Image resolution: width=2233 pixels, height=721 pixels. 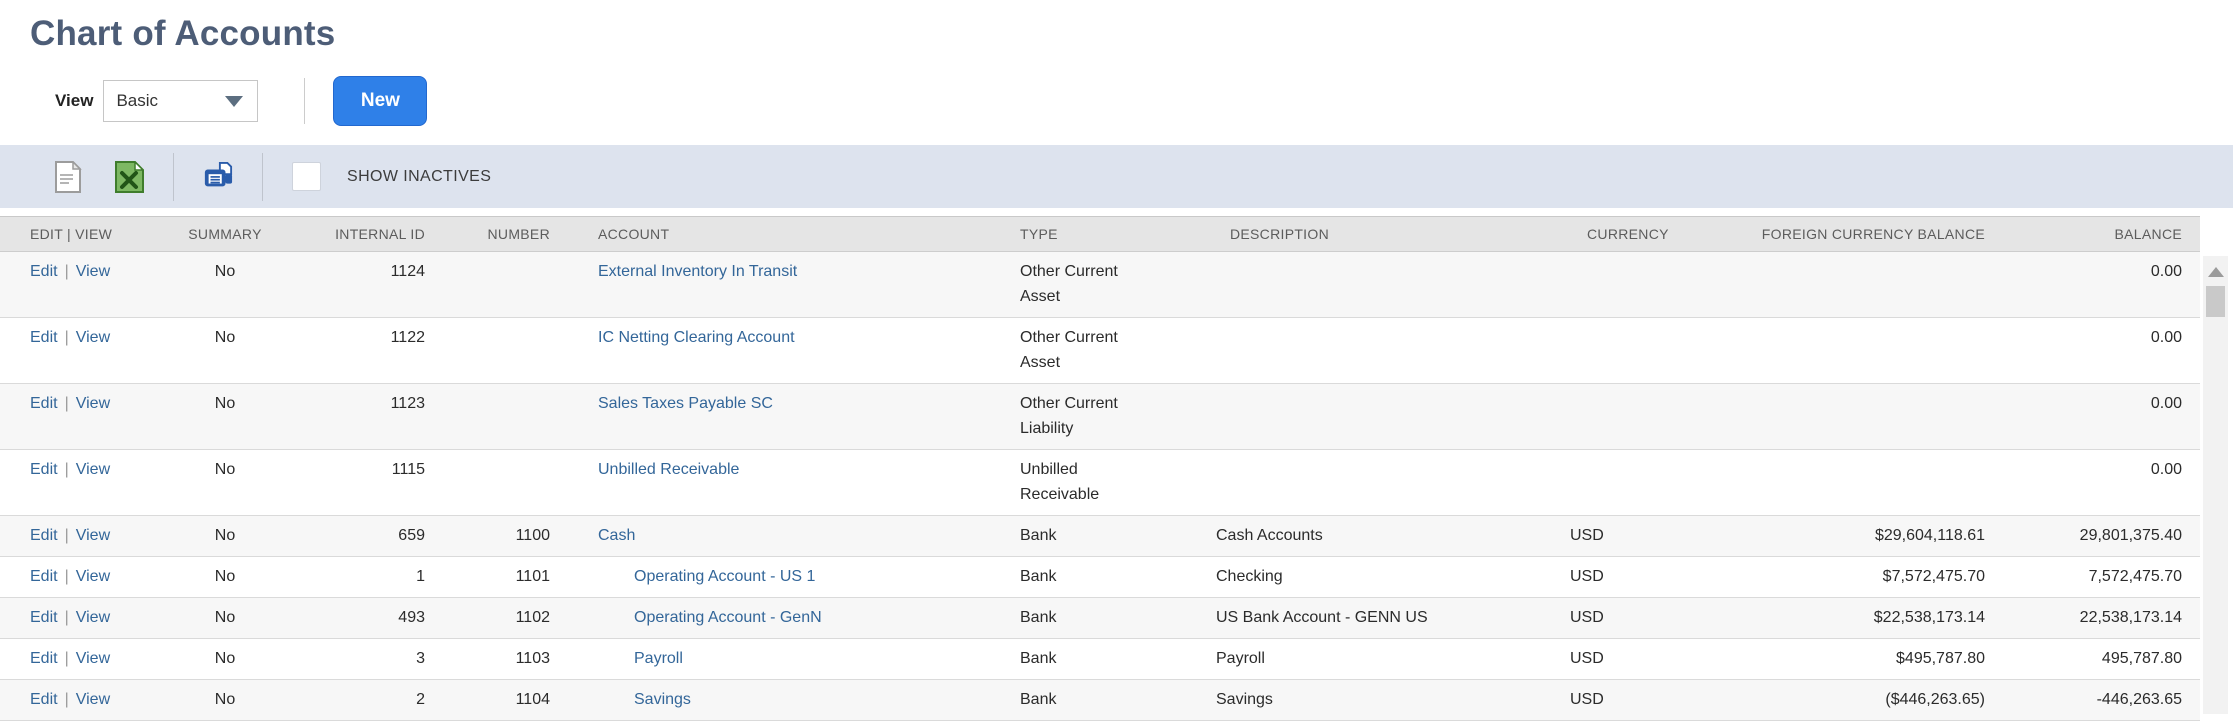 I want to click on account-link: Unbilled Receivable, so click(x=668, y=469).